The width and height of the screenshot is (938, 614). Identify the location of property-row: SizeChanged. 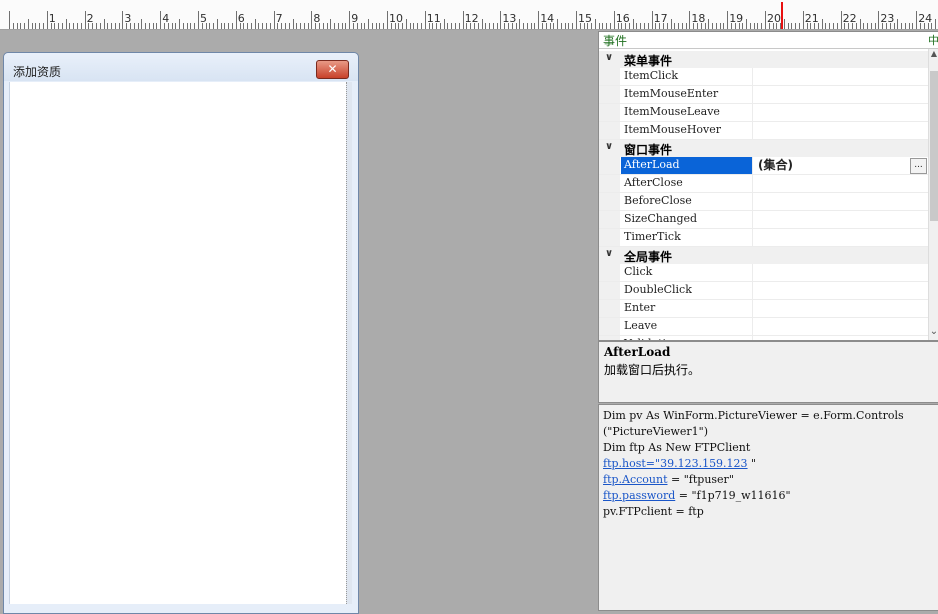
(764, 220).